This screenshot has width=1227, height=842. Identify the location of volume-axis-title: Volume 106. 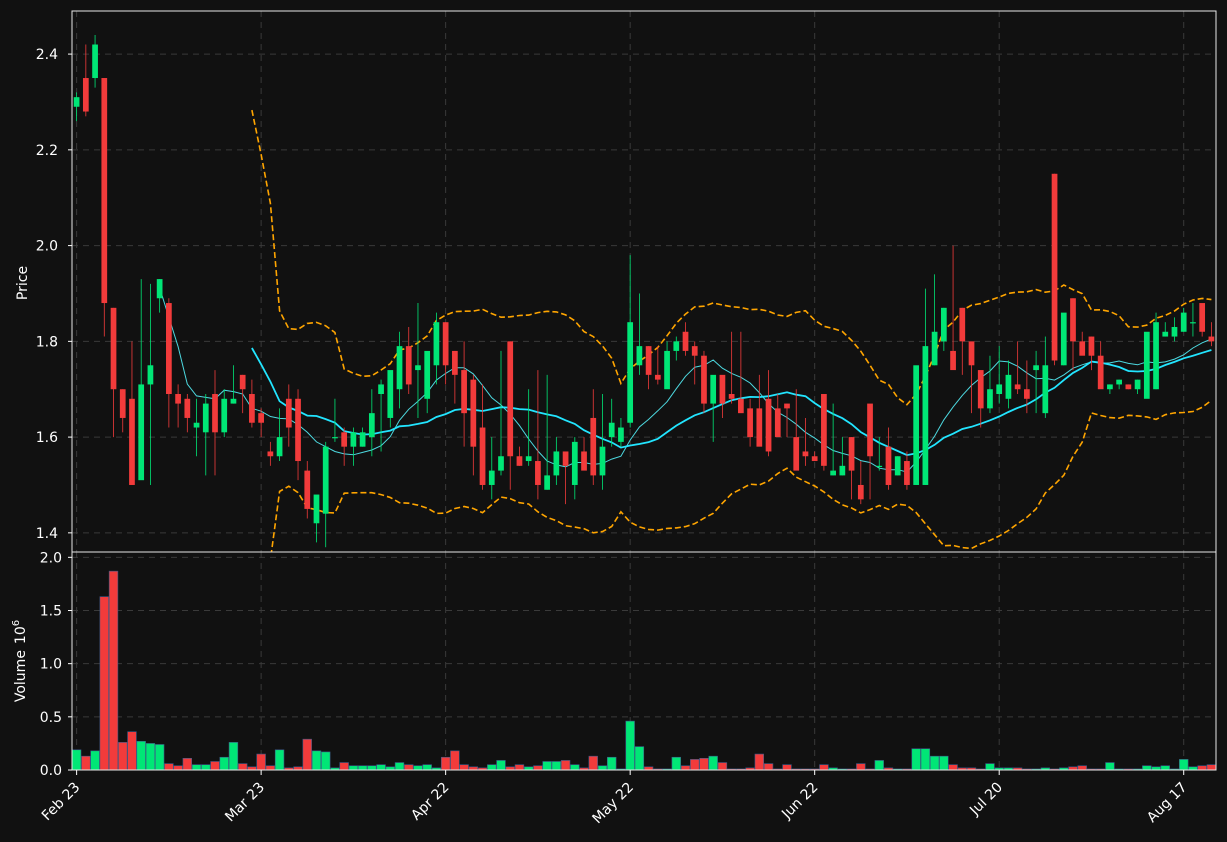
(20, 661).